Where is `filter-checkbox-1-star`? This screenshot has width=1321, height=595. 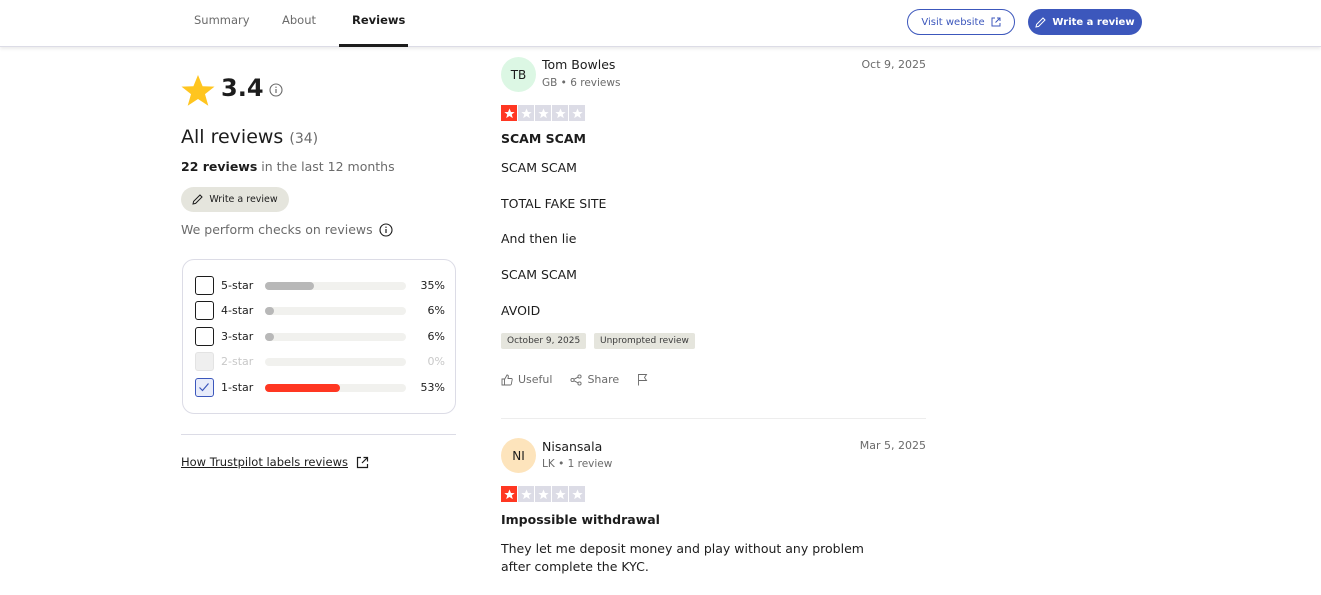
filter-checkbox-1-star is located at coordinates (204, 387).